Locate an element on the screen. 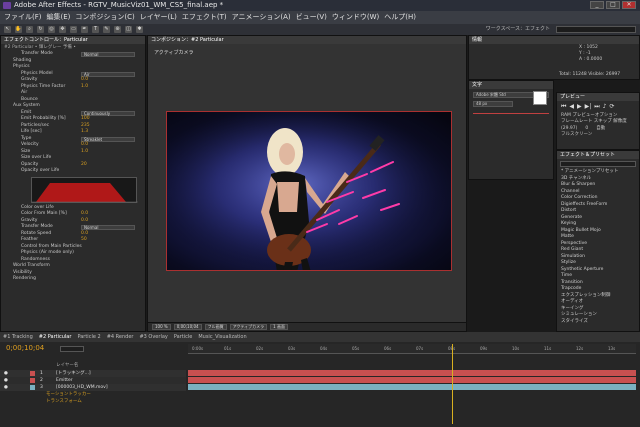 This screenshot has height=427, width=640. current-time-indicator is located at coordinates (452, 384).